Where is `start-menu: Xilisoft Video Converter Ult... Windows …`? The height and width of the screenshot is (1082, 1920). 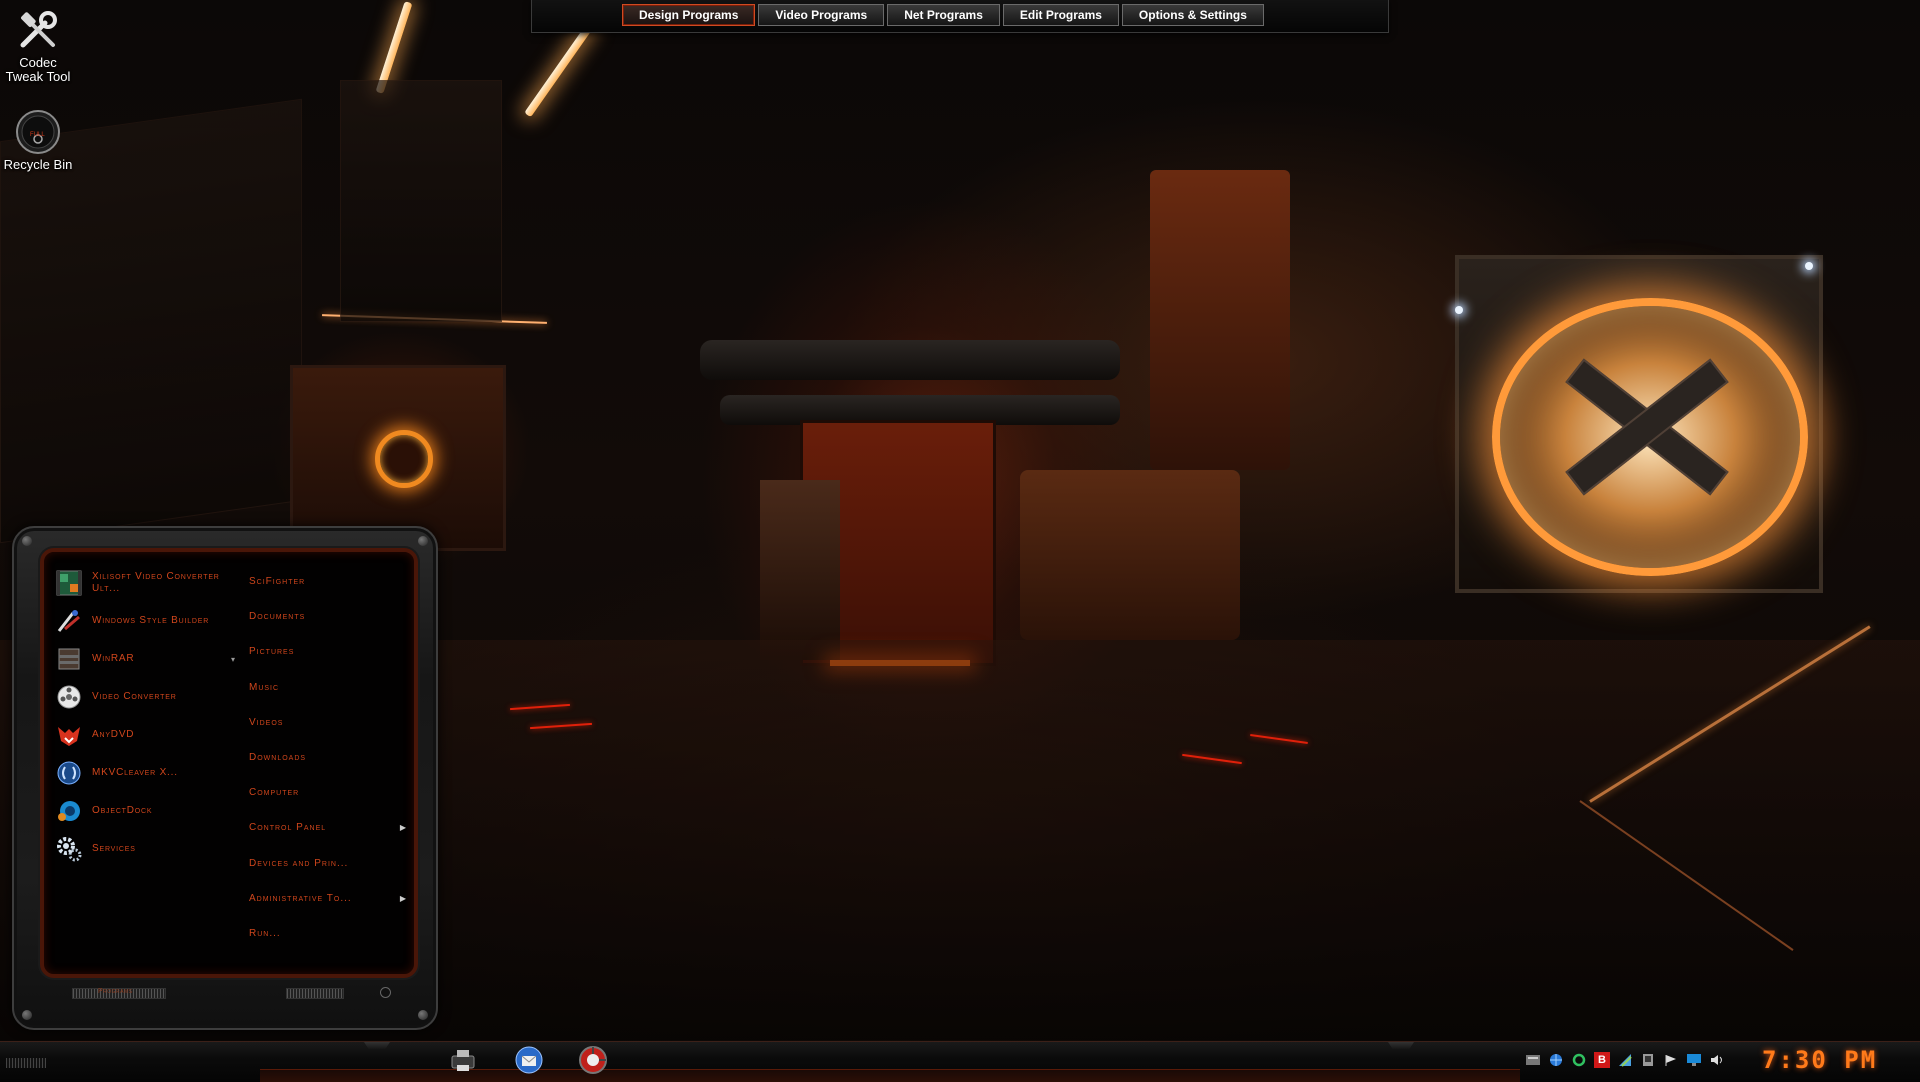 start-menu: Xilisoft Video Converter Ult... Windows … is located at coordinates (225, 778).